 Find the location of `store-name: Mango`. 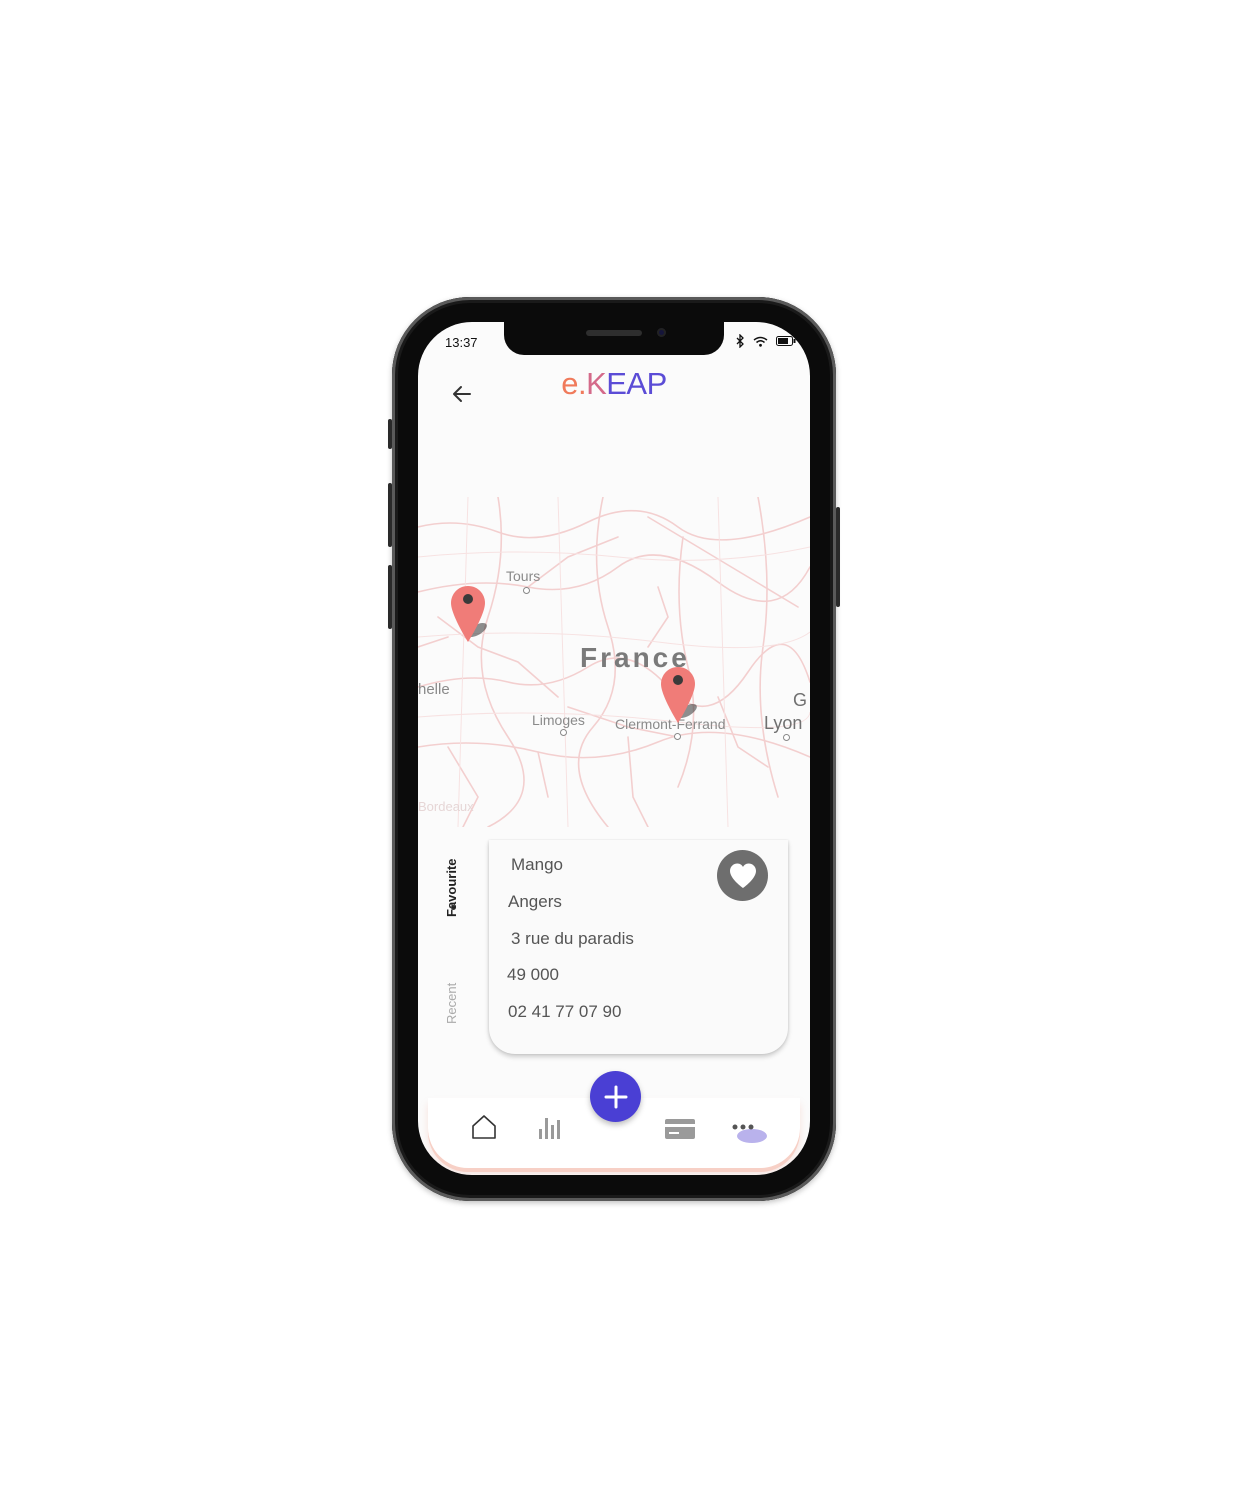

store-name: Mango is located at coordinates (537, 864).